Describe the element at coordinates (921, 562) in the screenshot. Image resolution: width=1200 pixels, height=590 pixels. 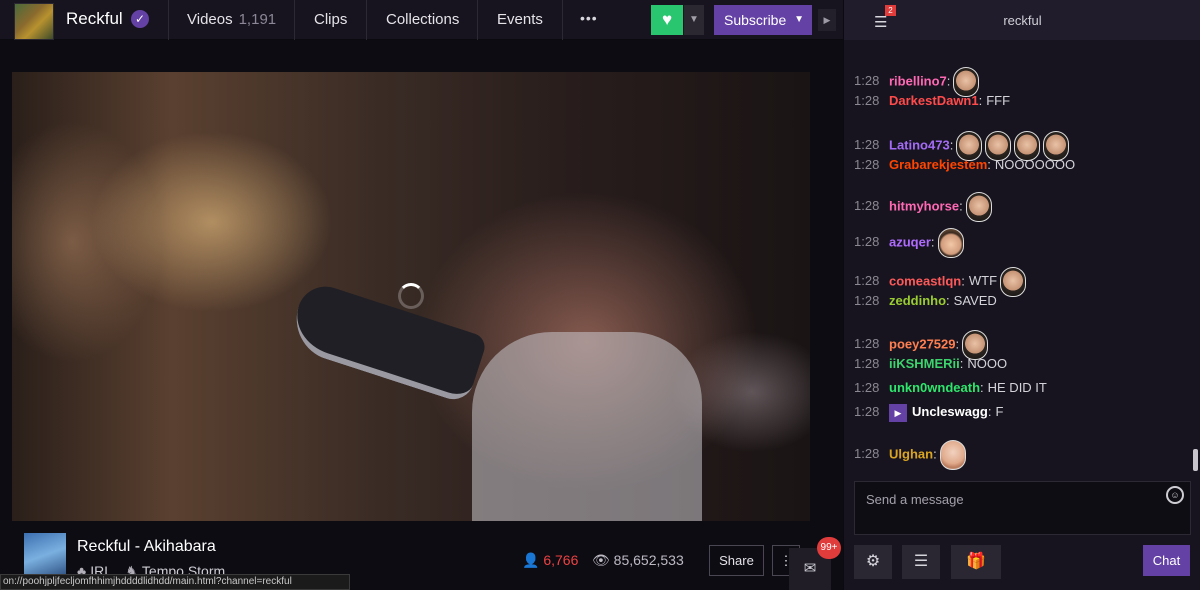
I see `viewer-list-icon: ☰` at that location.